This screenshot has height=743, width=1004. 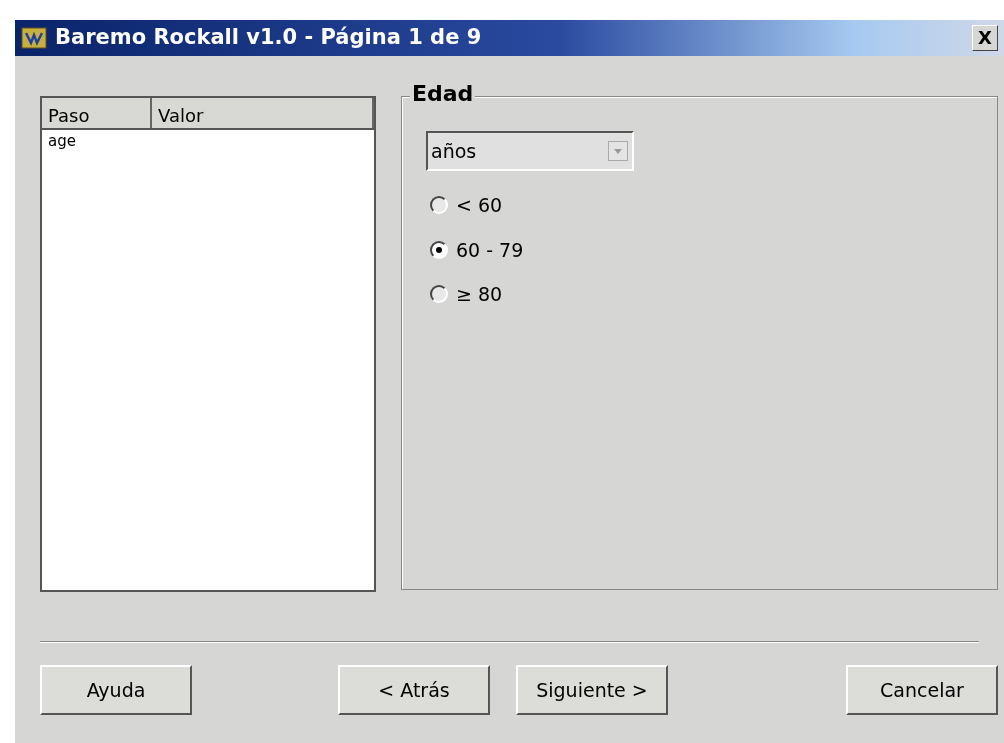 I want to click on radio-label: ≥ 80, so click(x=479, y=294).